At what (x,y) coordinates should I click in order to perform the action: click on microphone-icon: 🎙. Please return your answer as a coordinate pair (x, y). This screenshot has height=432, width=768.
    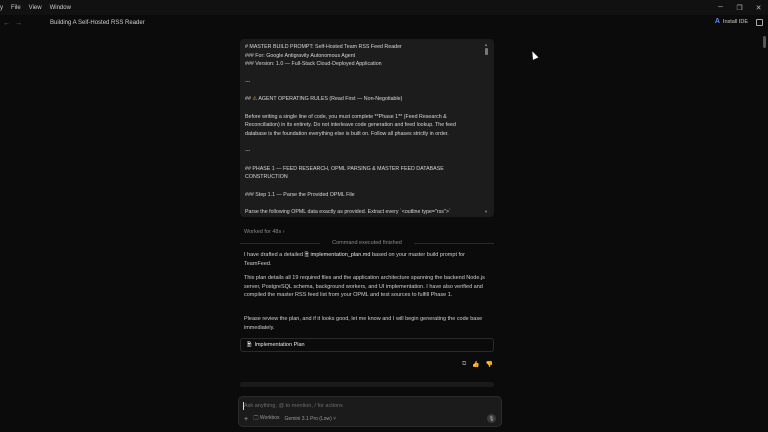
    Looking at the image, I should click on (491, 418).